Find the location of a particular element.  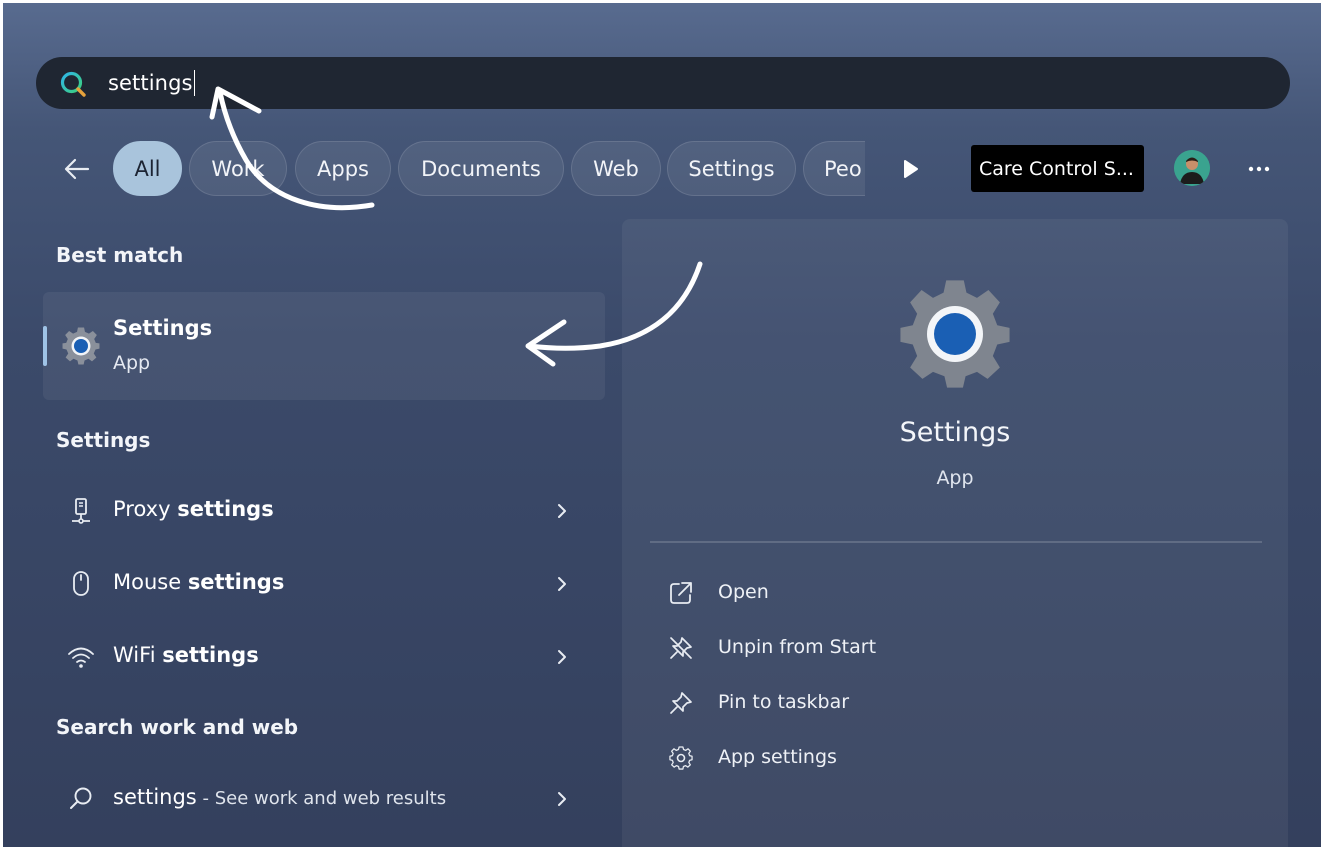

settings-section-heading: Settings is located at coordinates (103, 440).